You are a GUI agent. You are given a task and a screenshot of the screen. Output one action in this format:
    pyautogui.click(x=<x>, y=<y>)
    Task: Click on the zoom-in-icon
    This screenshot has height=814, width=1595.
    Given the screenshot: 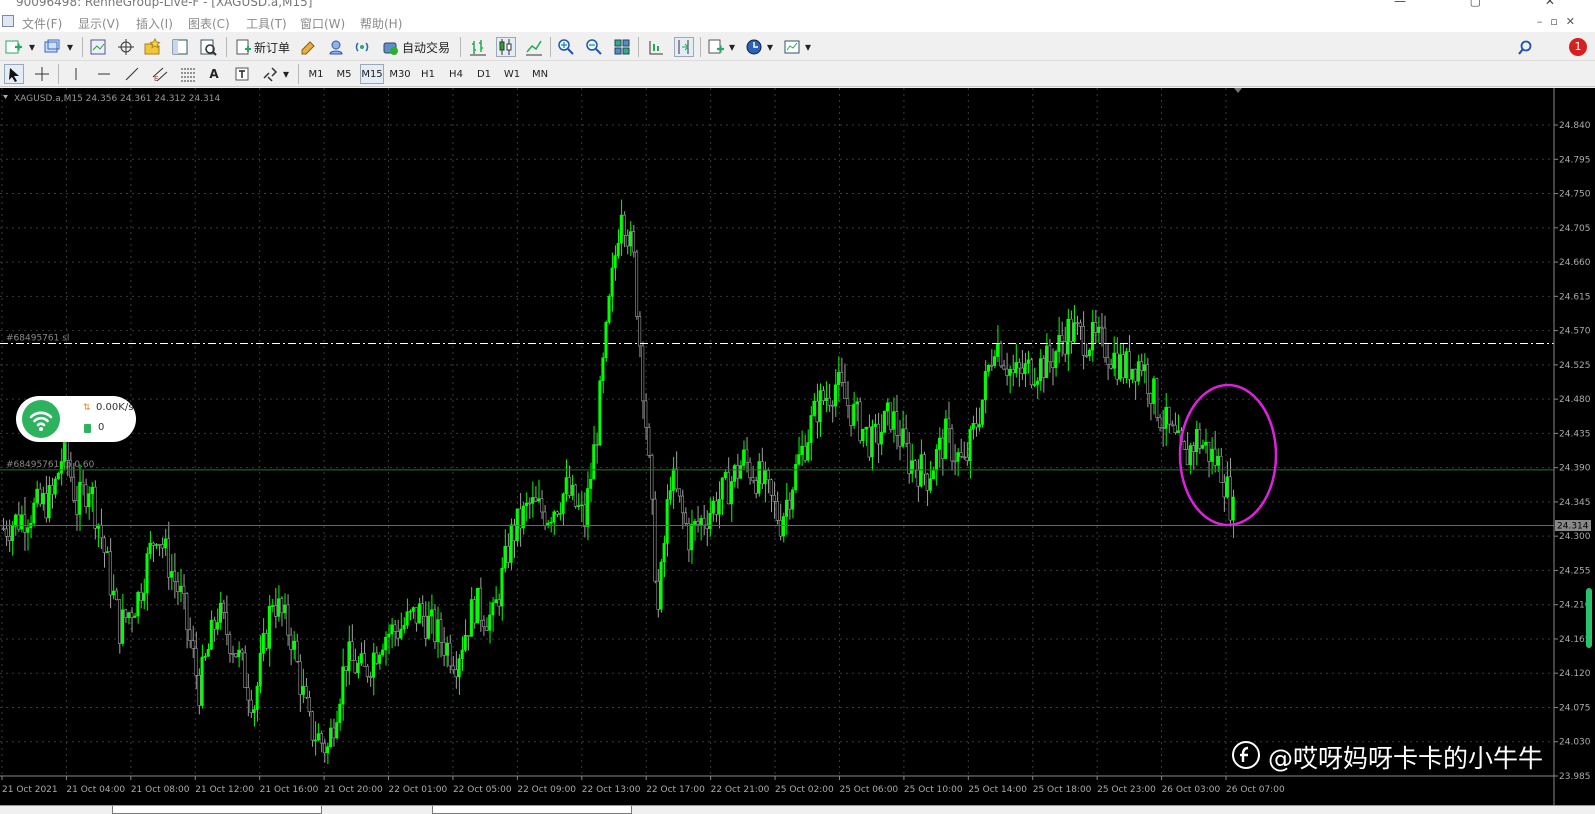 What is the action you would take?
    pyautogui.click(x=566, y=47)
    